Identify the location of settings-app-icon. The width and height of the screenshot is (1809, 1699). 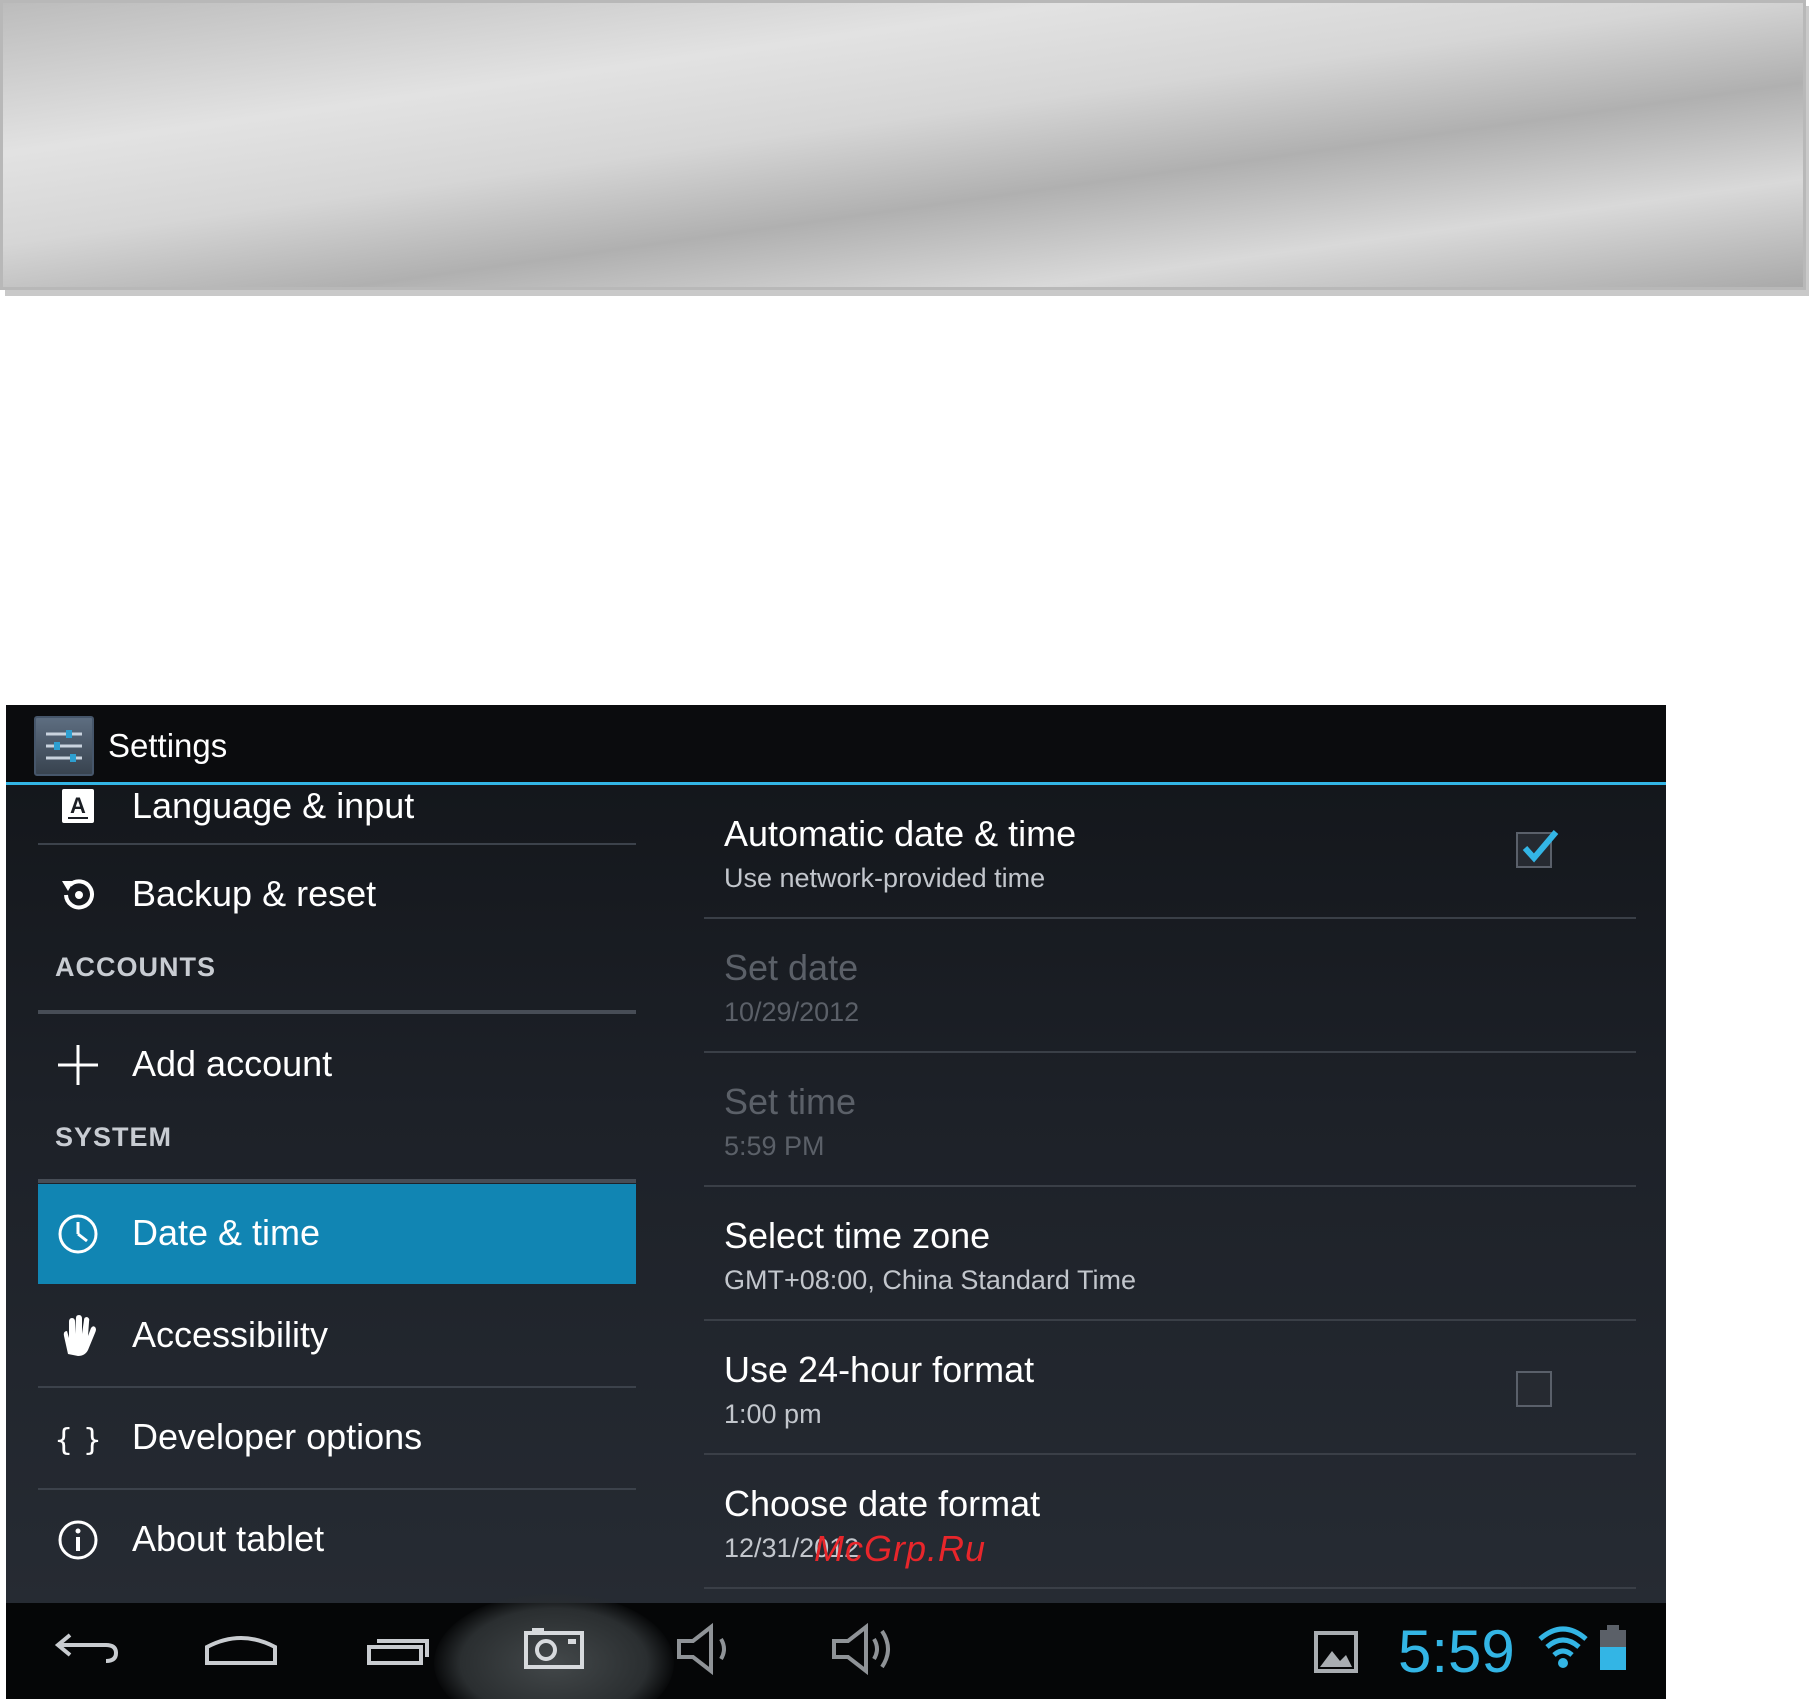
(64, 746).